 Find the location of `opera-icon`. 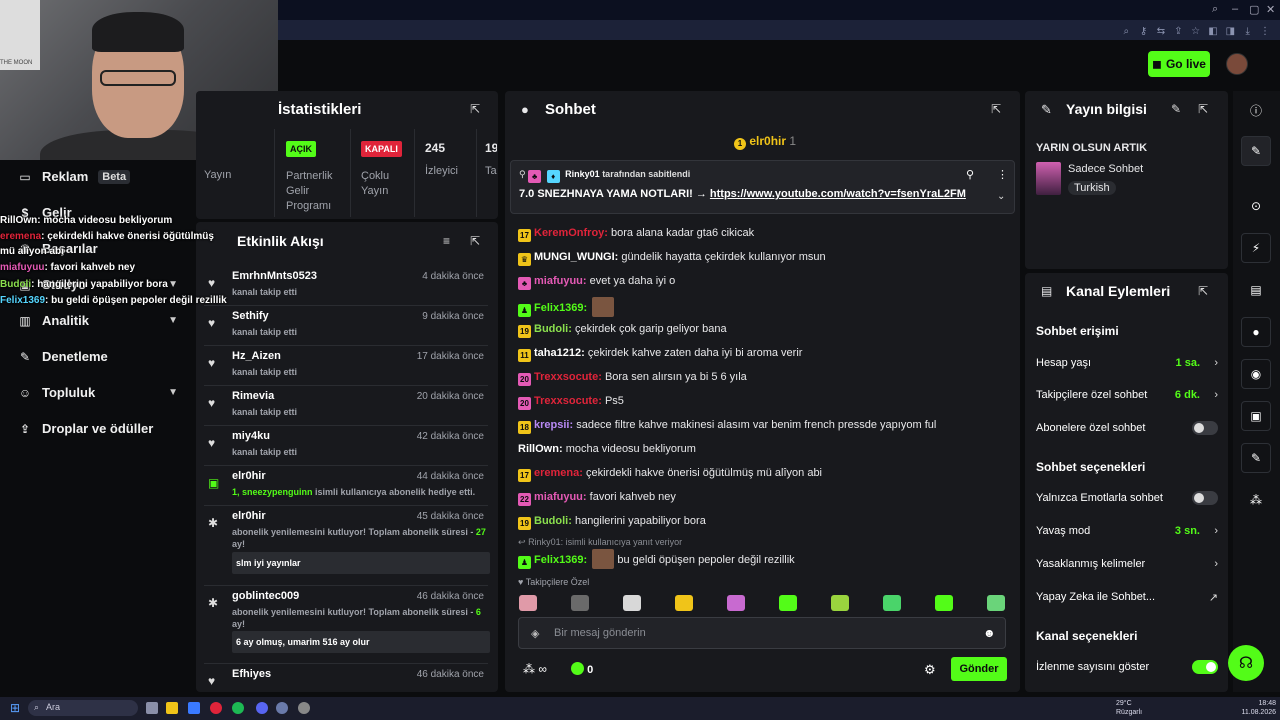

opera-icon is located at coordinates (216, 708).